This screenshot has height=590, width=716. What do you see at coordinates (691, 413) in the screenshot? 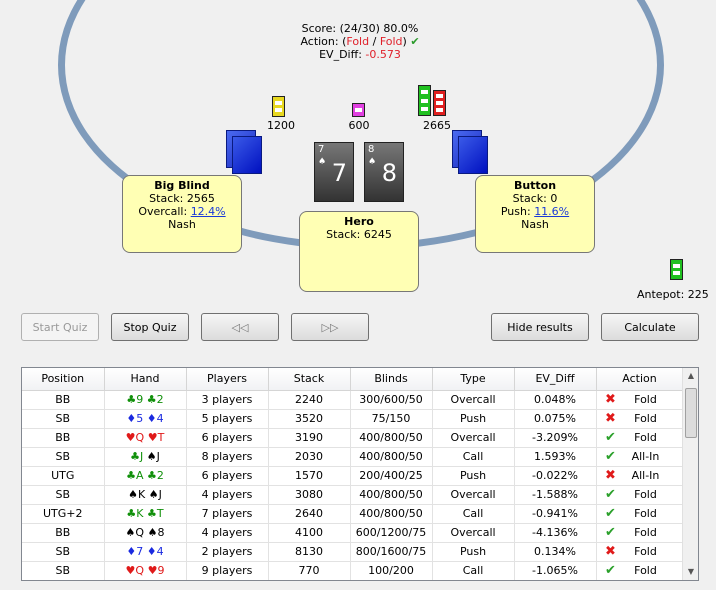
I see `scrollbar-thumb` at bounding box center [691, 413].